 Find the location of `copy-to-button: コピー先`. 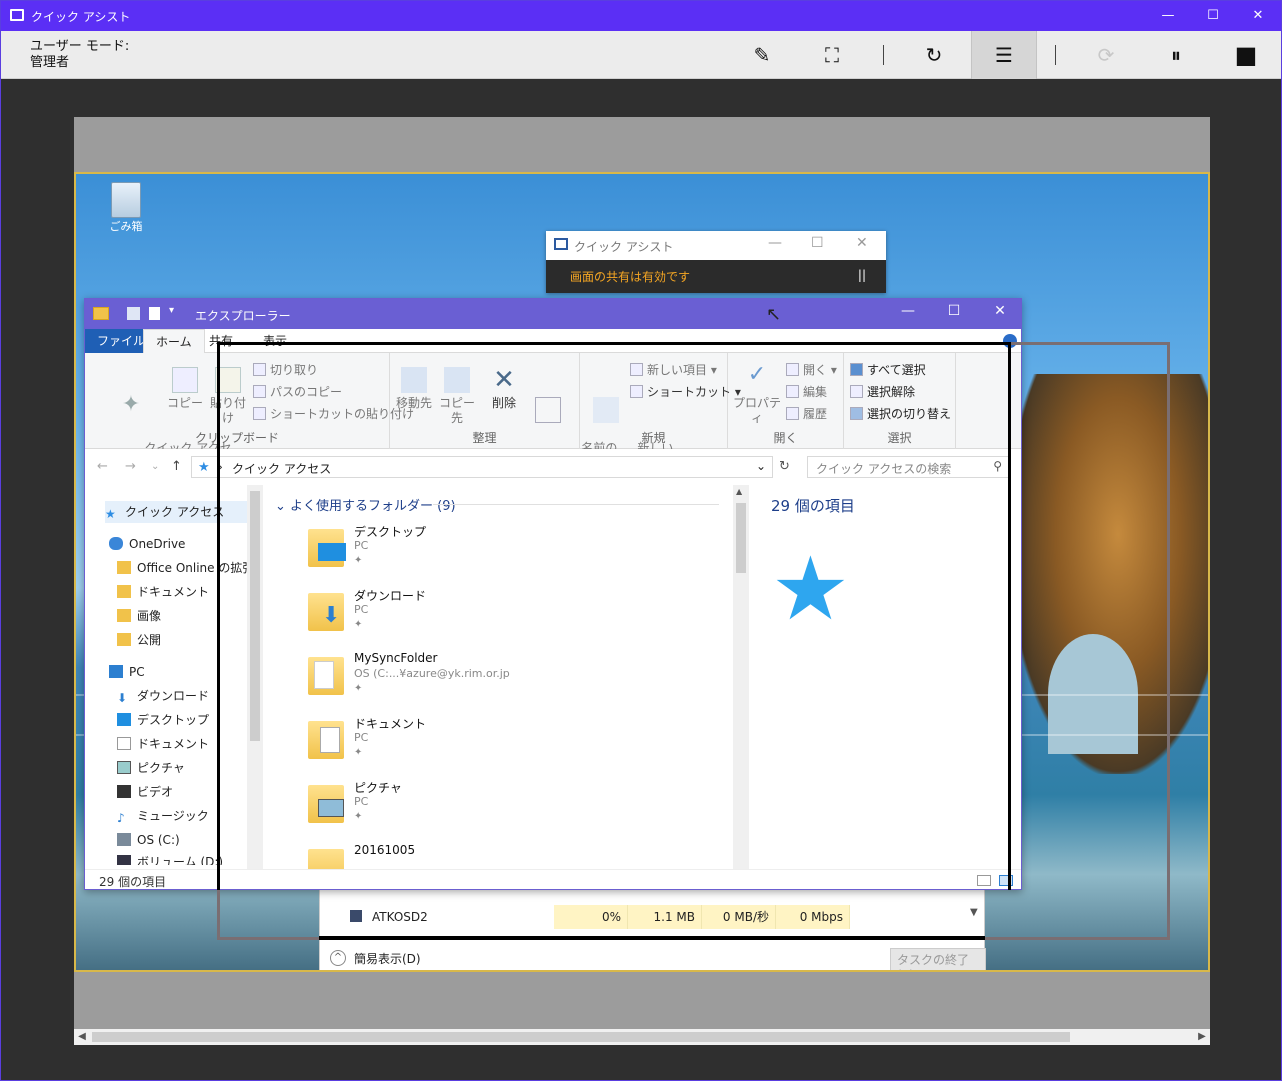

copy-to-button: コピー先 is located at coordinates (457, 396).